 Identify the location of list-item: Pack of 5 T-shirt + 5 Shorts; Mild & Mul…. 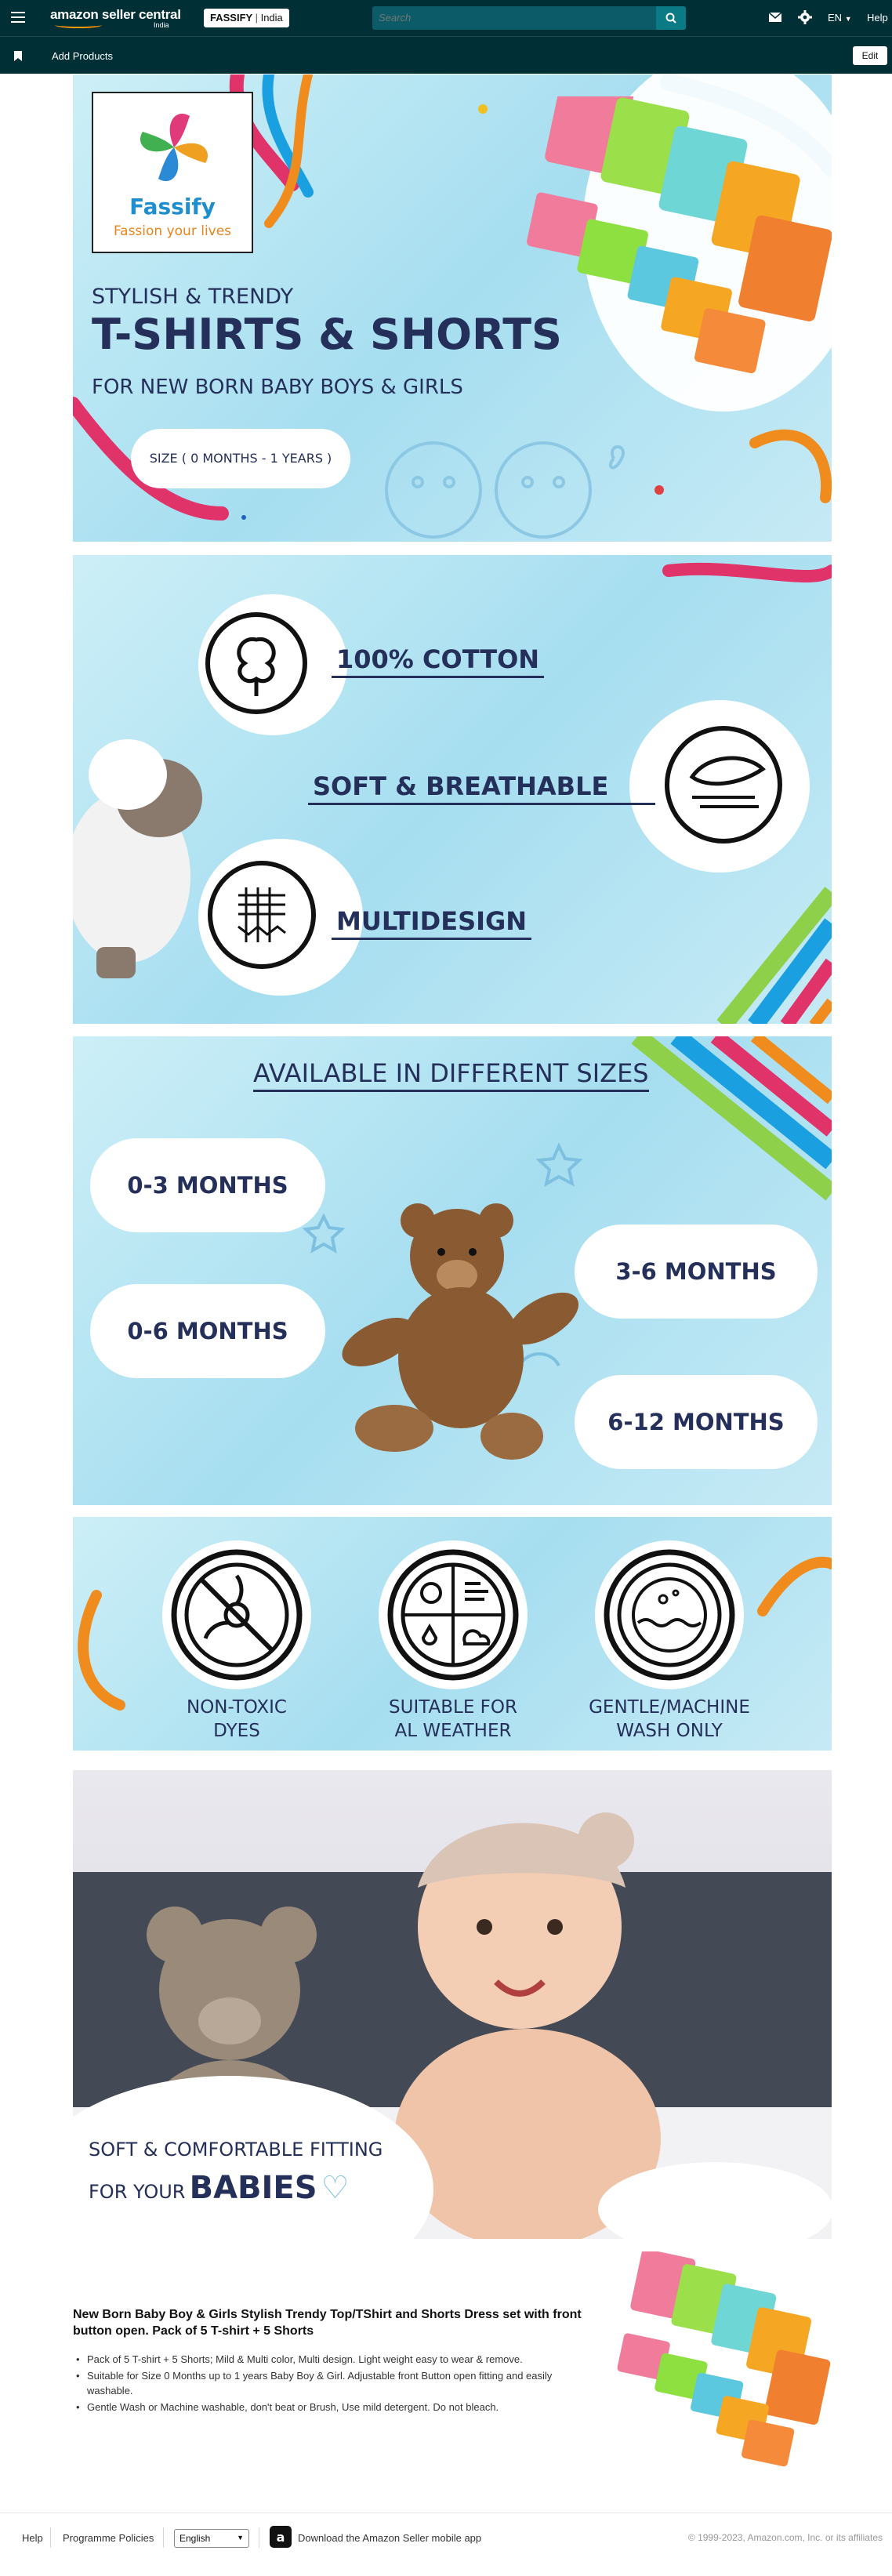
(331, 2359).